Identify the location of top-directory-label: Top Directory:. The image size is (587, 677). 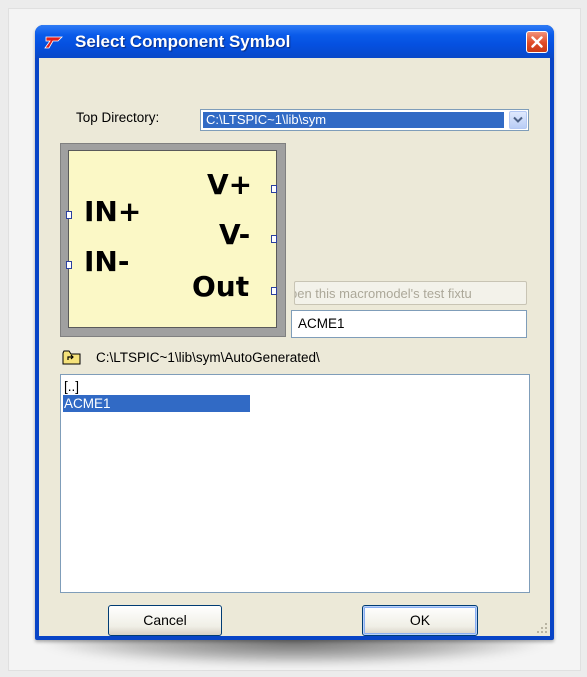
(118, 117).